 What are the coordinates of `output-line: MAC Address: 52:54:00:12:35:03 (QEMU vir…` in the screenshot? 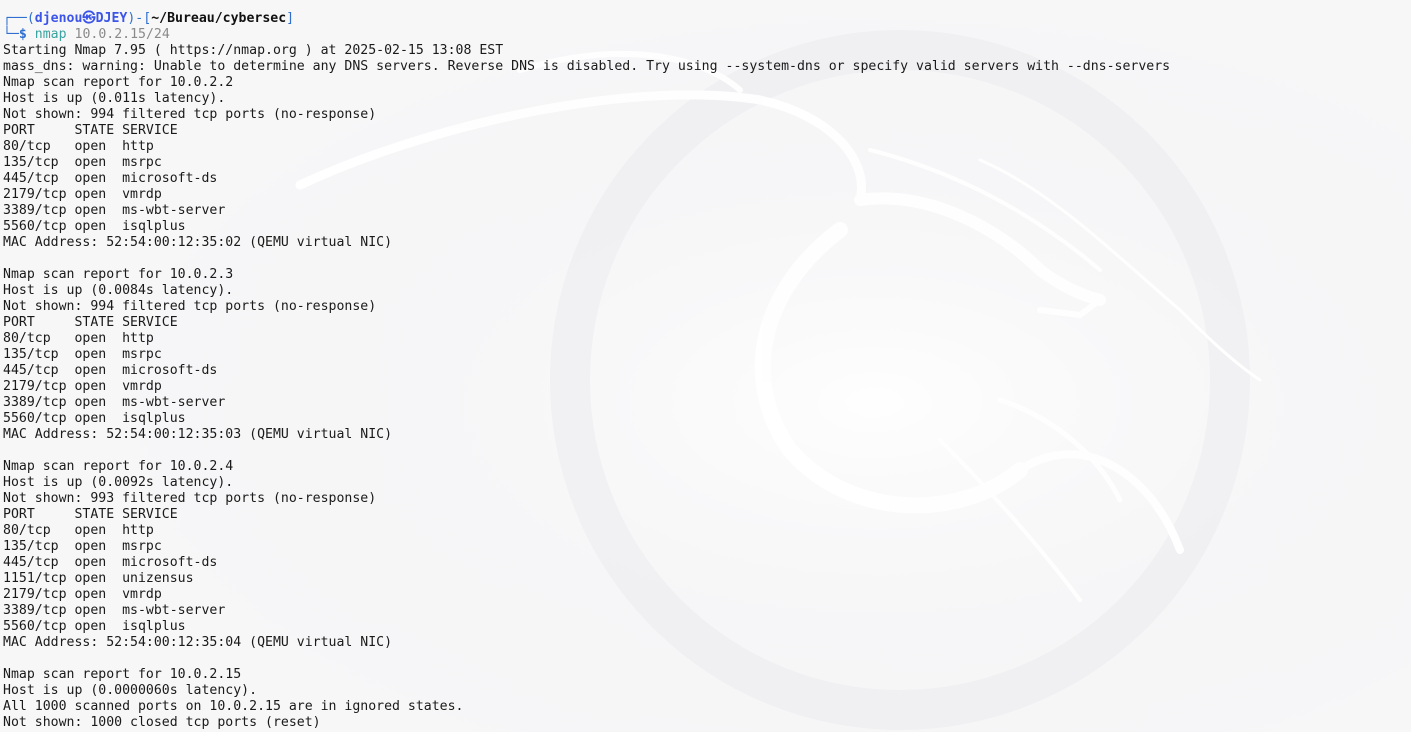 It's located at (198, 434).